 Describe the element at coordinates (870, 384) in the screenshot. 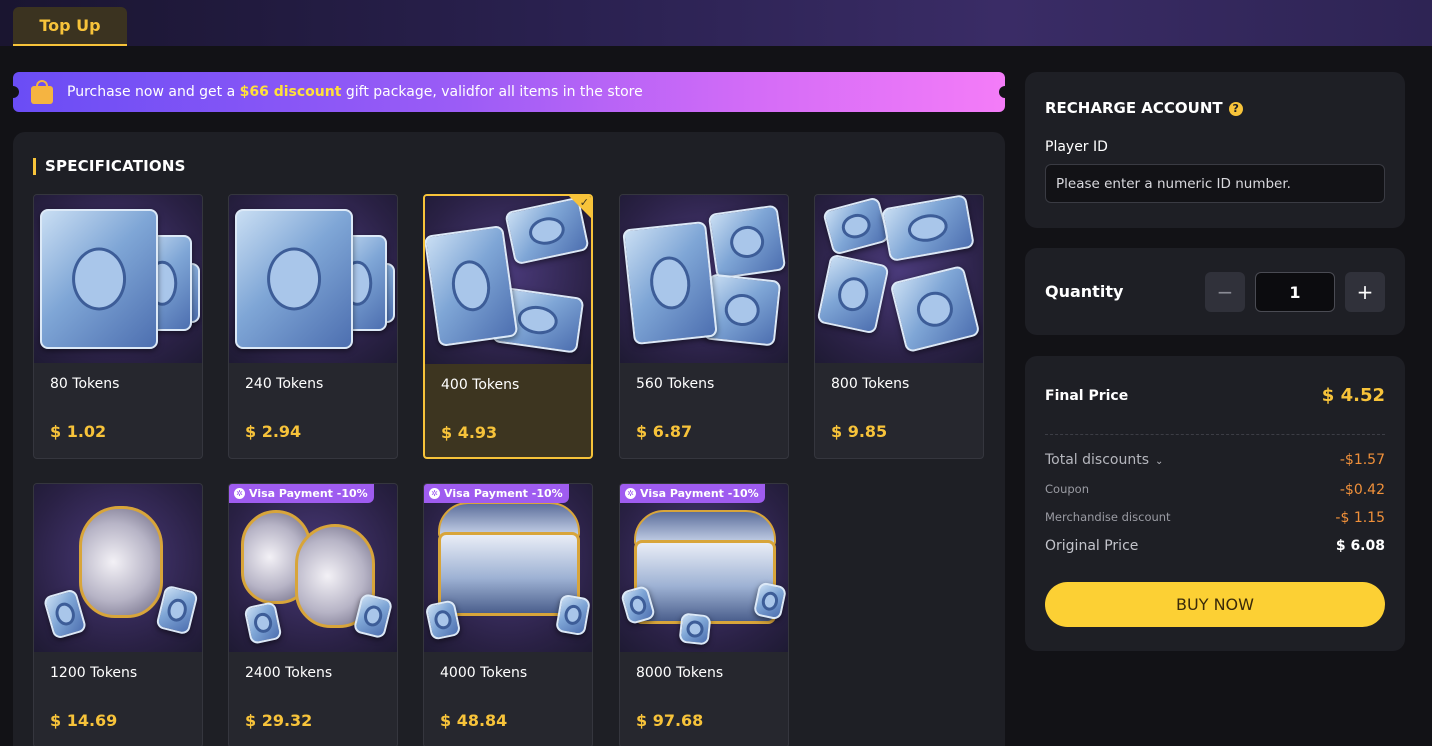

I see `product-name: 800 Tokens` at that location.